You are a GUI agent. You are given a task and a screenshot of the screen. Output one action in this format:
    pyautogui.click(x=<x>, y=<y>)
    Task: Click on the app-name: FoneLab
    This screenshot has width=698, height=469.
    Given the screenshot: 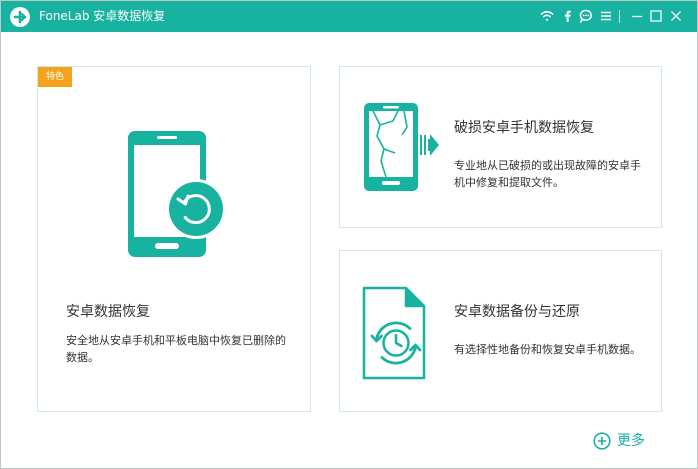 What is the action you would take?
    pyautogui.click(x=64, y=16)
    